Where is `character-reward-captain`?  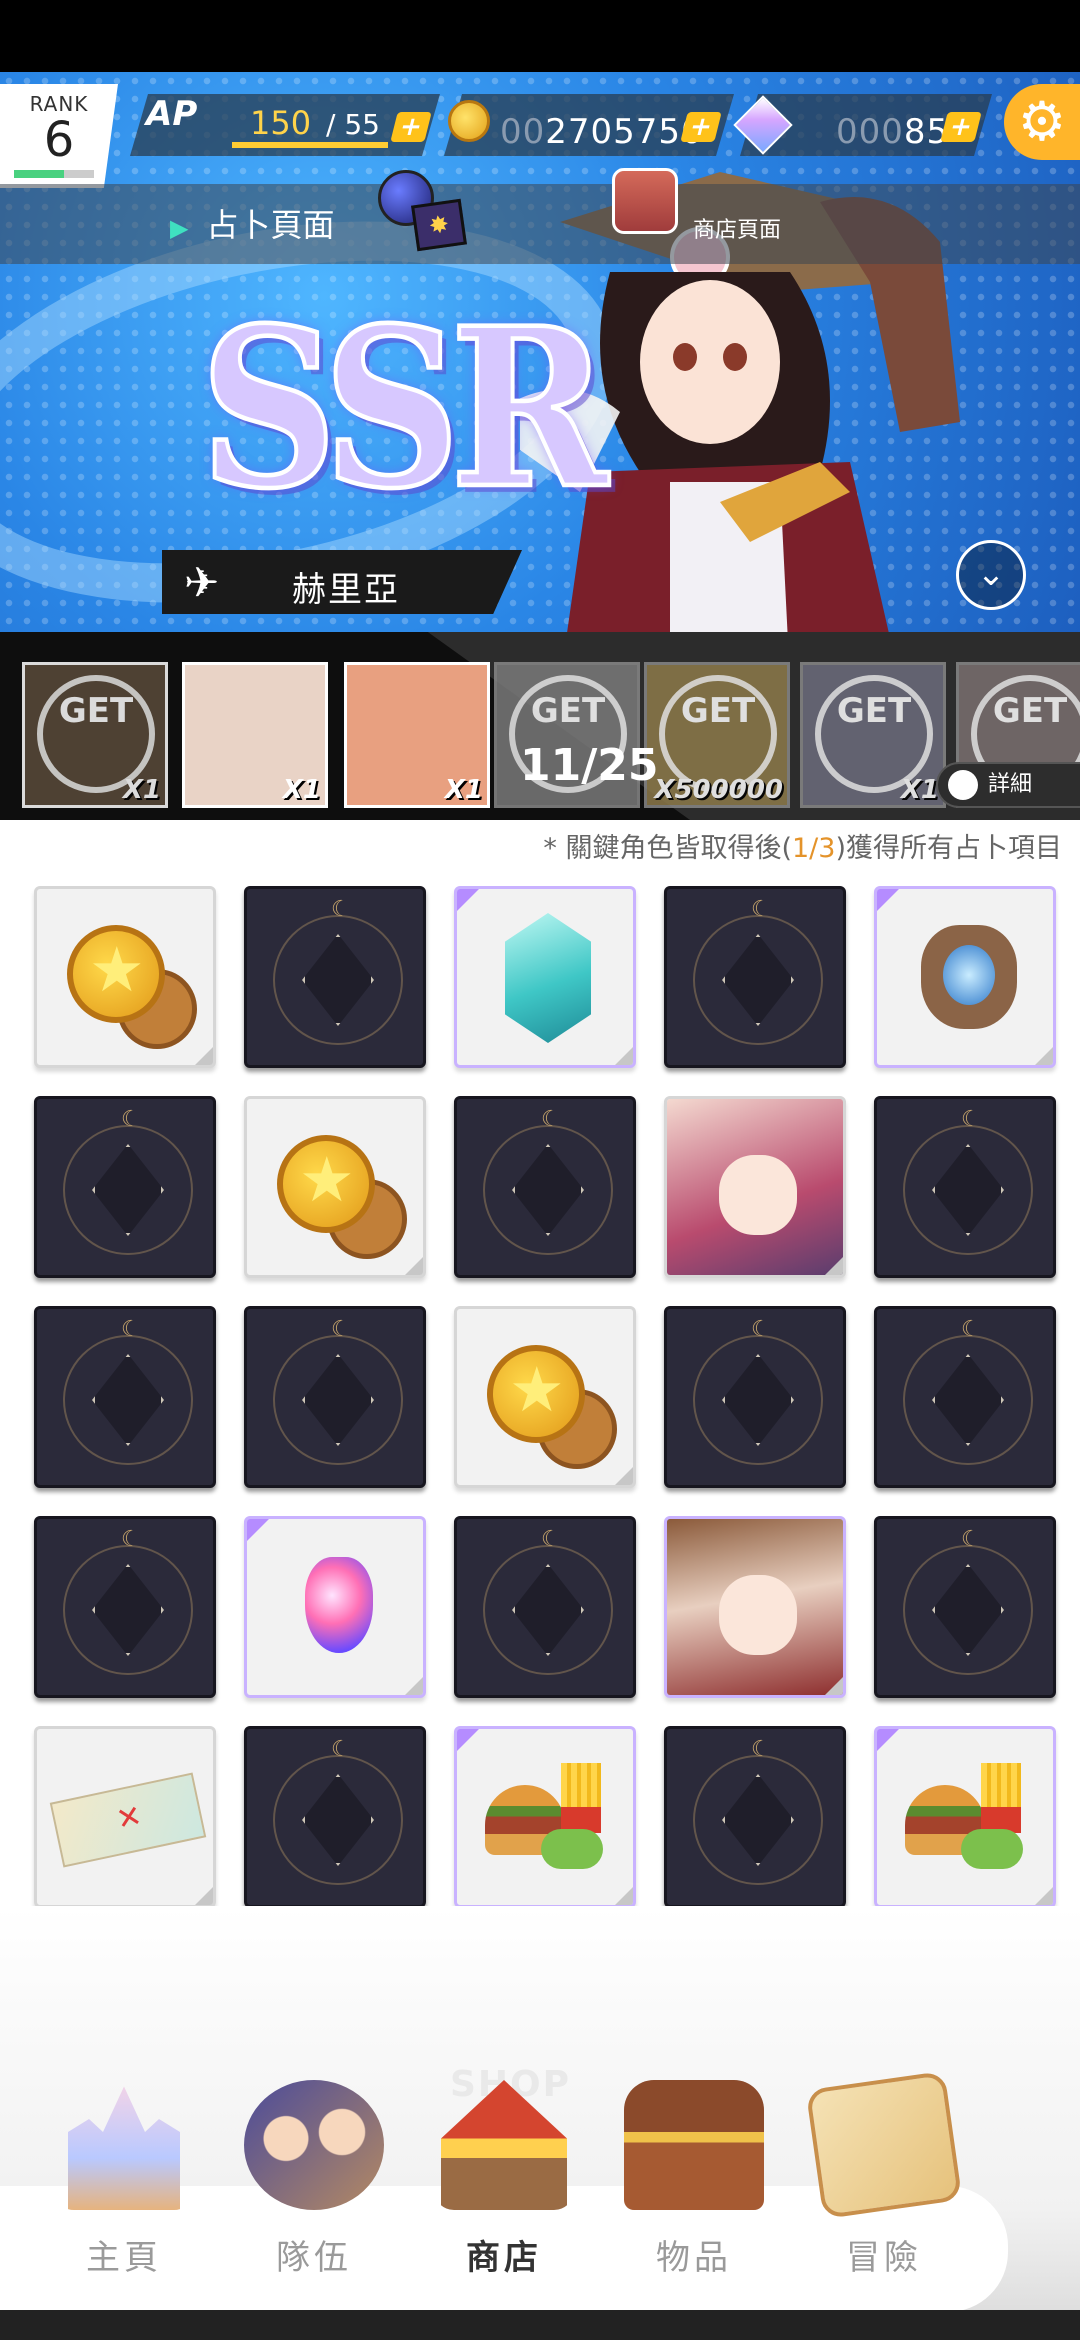
character-reward-captain is located at coordinates (755, 1607).